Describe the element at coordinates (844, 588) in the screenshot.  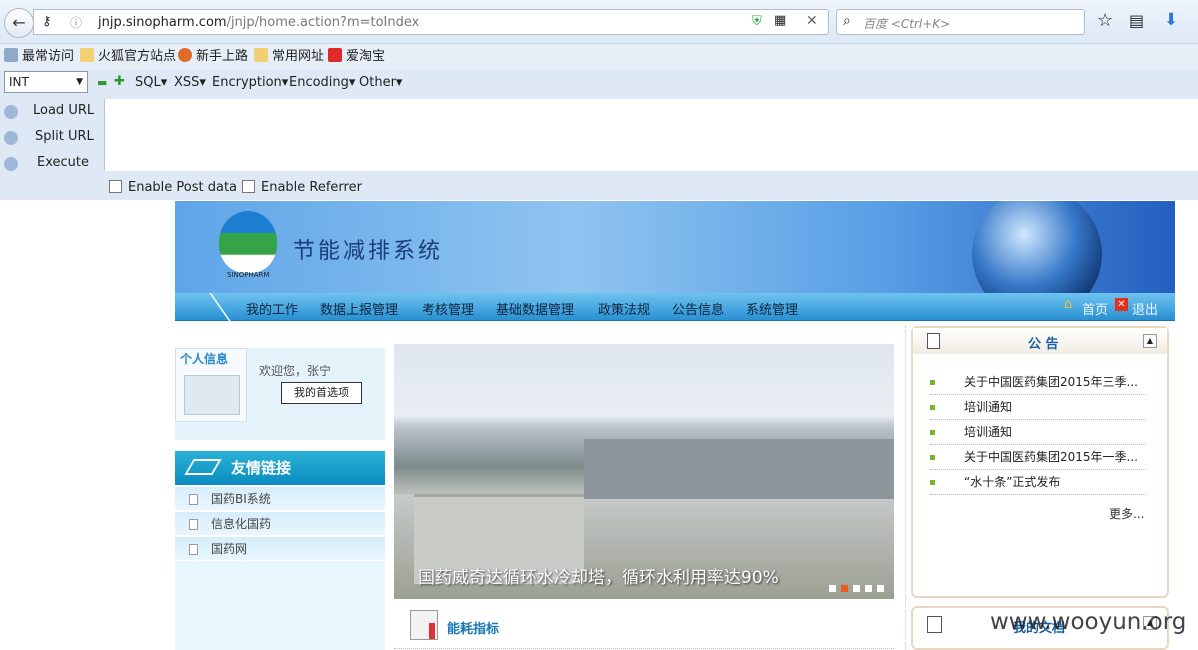
I see `slide-dot-active` at that location.